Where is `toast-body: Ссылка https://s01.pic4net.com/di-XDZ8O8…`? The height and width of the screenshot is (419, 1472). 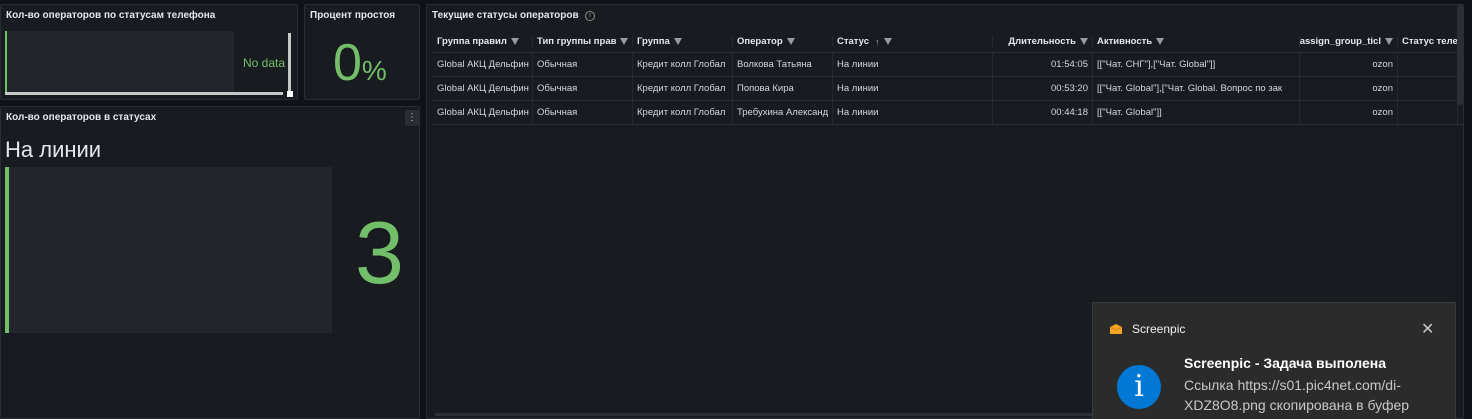 toast-body: Ссылка https://s01.pic4net.com/di-XDZ8O8… is located at coordinates (1297, 398).